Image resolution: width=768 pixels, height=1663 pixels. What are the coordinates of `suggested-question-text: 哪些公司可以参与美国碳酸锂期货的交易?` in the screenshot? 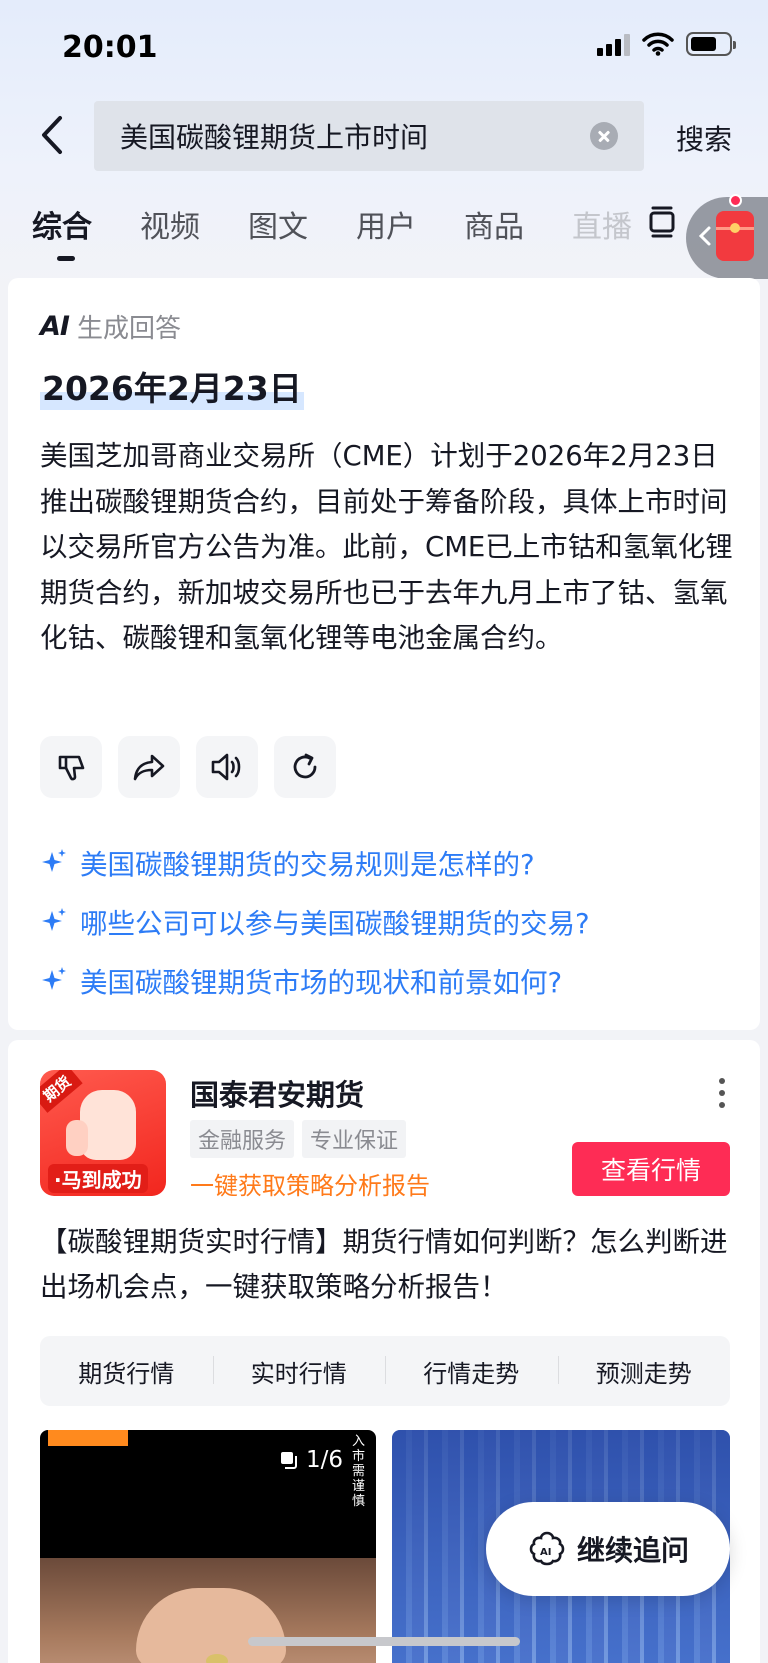 It's located at (335, 923).